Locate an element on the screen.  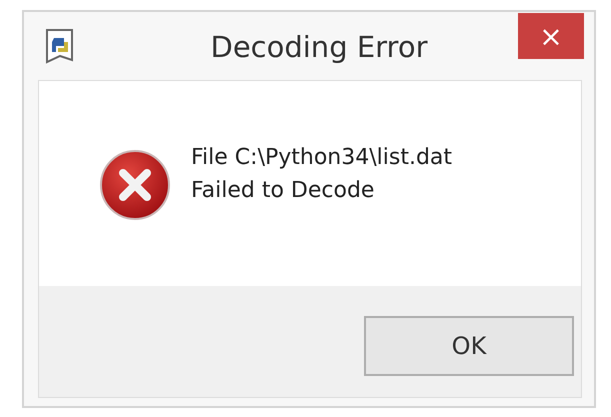
error-message: File C:\Python34\list.dat is located at coordinates (321, 158).